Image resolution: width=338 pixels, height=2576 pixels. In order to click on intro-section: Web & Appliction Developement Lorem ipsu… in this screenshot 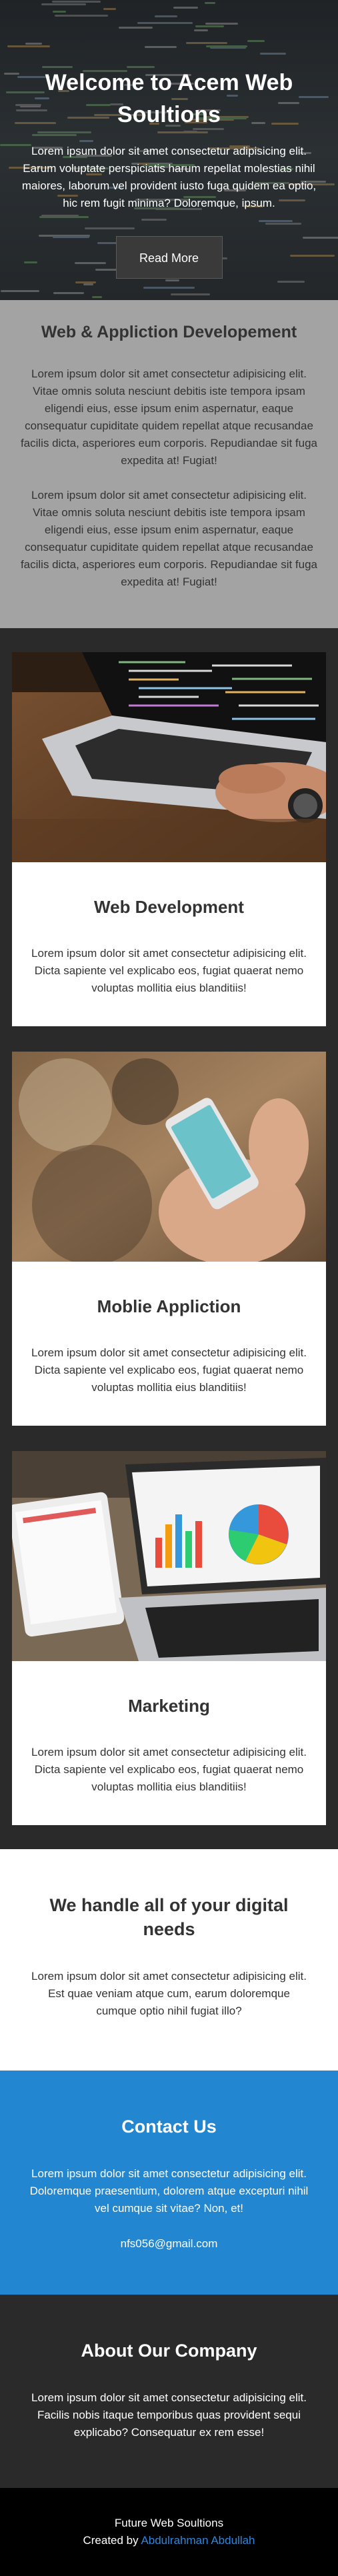, I will do `click(169, 464)`.